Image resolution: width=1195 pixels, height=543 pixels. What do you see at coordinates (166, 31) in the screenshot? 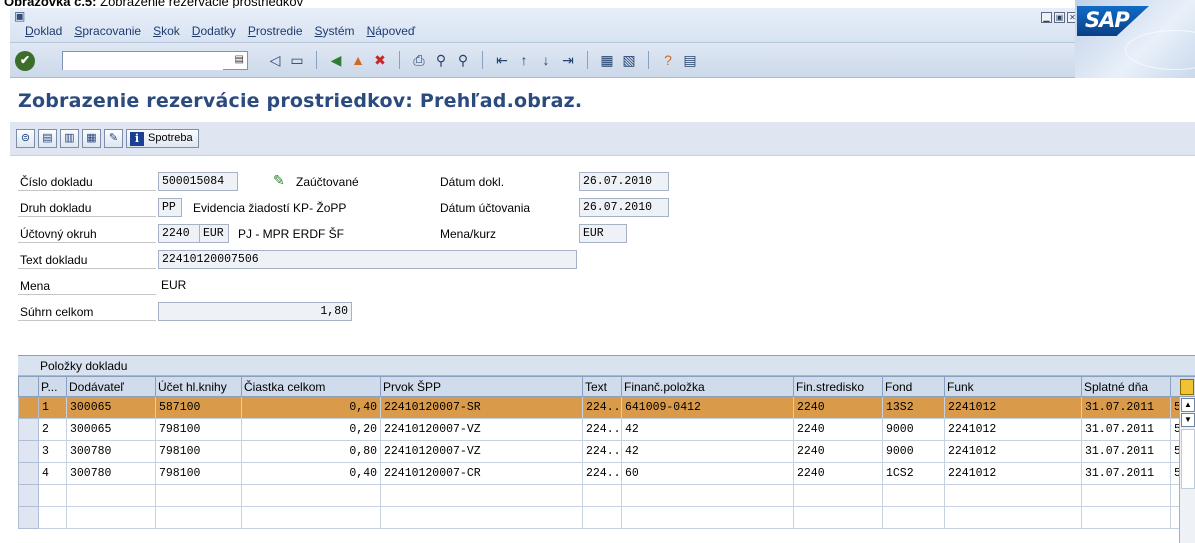
I see `menu-item-2: Skok` at bounding box center [166, 31].